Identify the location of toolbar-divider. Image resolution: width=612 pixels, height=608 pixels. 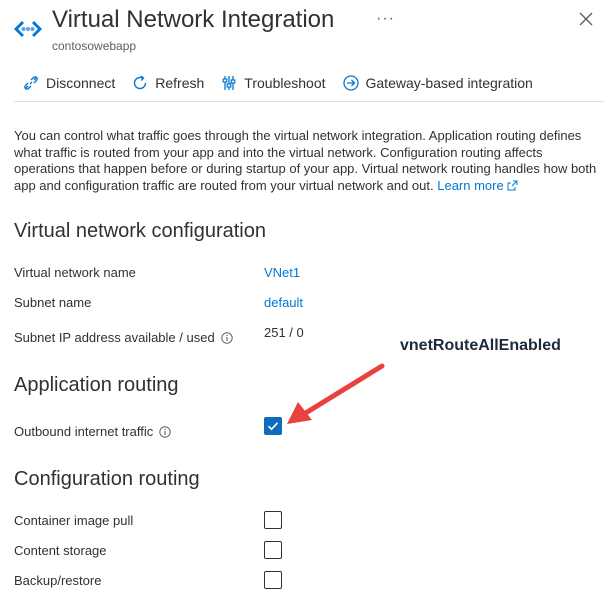
(309, 101).